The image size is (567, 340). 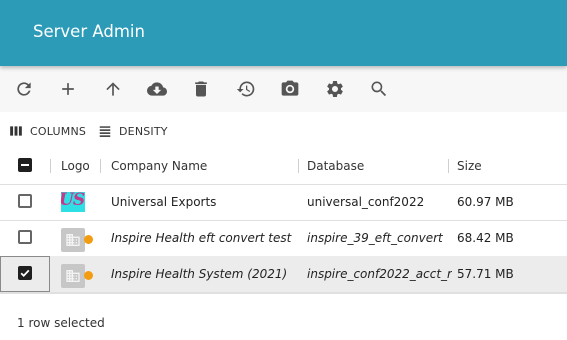 What do you see at coordinates (16, 131) in the screenshot?
I see `view-column-icon` at bounding box center [16, 131].